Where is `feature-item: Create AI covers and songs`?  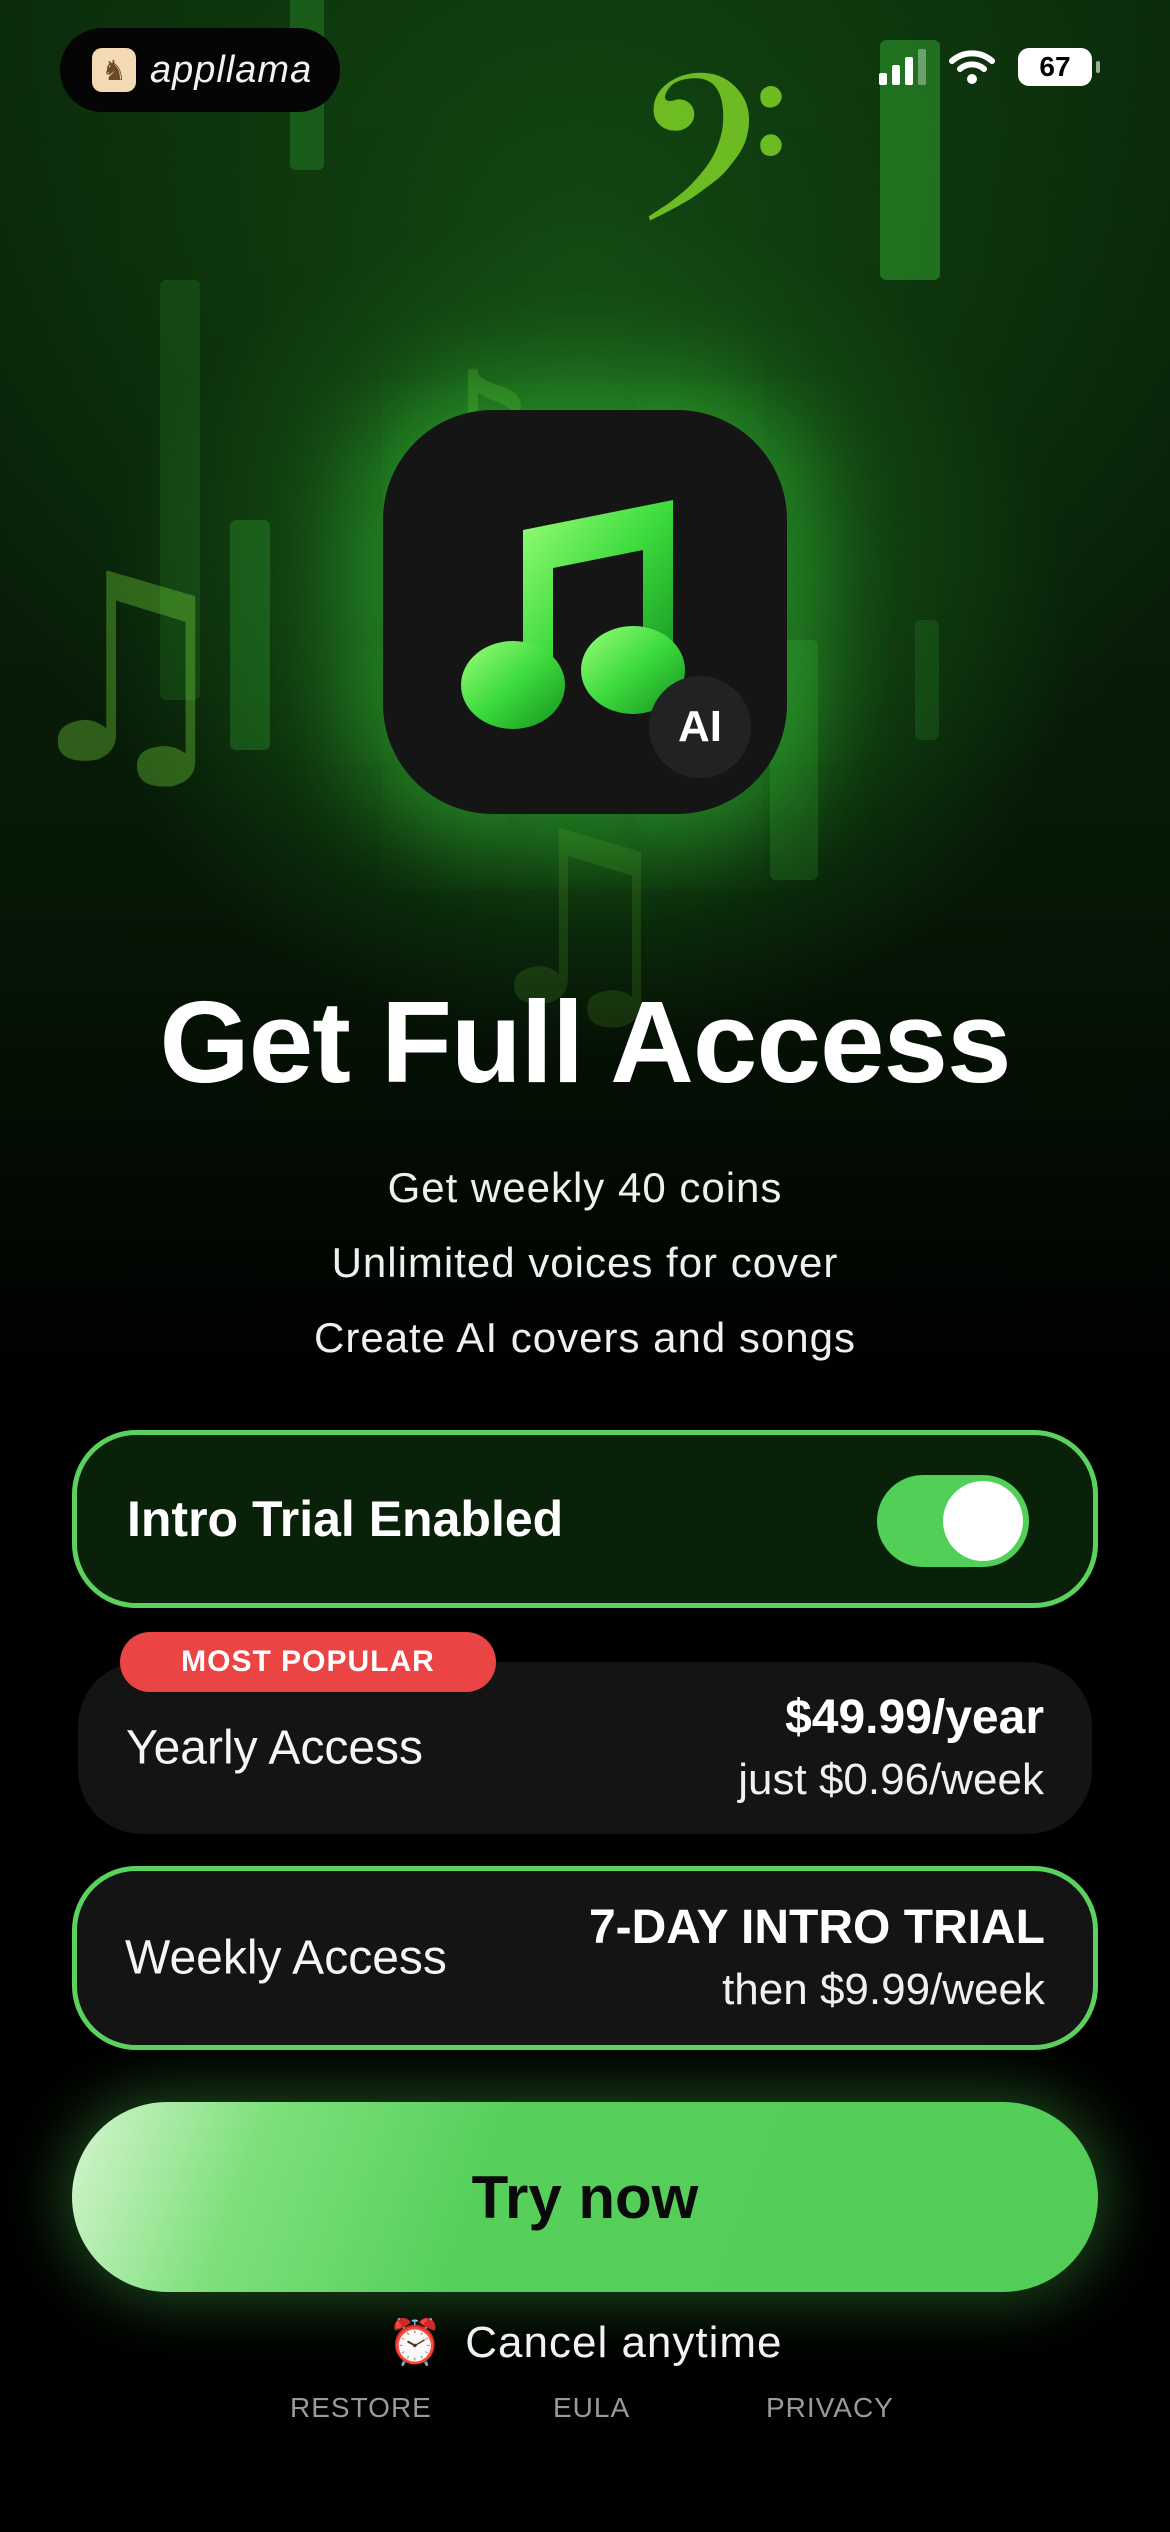 feature-item: Create AI covers and songs is located at coordinates (585, 1337).